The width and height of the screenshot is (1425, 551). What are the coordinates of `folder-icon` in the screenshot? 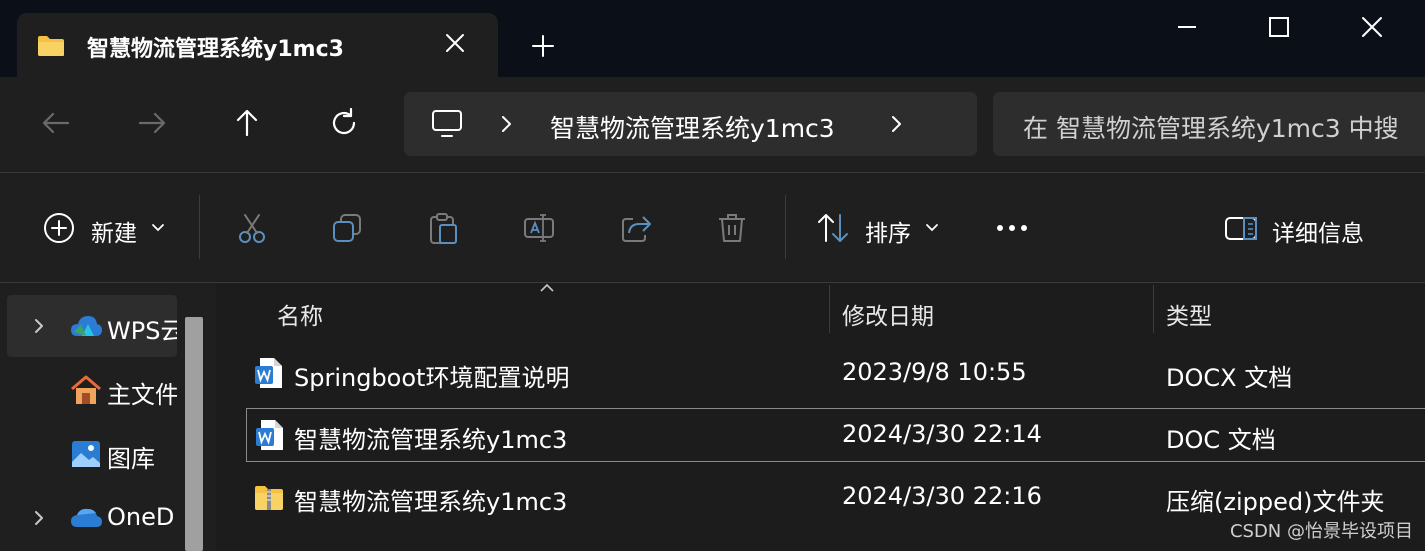 It's located at (51, 46).